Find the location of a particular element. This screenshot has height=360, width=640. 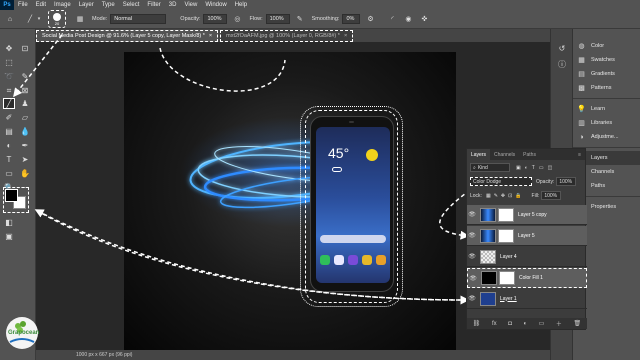

path-select-tool-icon: ➤ is located at coordinates (25, 159).